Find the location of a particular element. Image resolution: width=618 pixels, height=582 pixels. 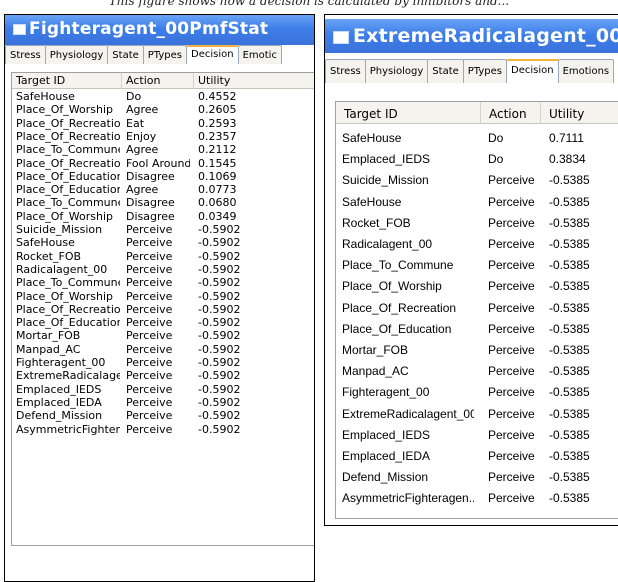

target-id-cell: Emplaced_IEDA is located at coordinates (386, 456).